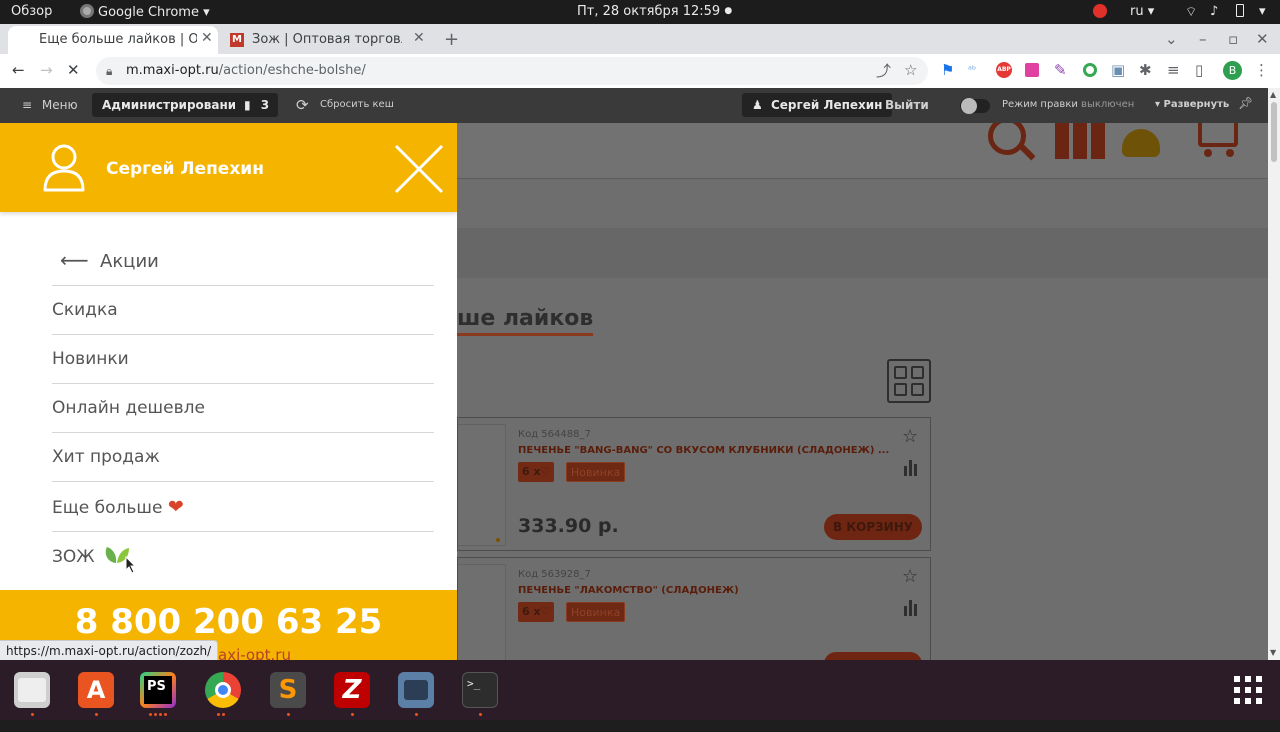 The image size is (1280, 732). Describe the element at coordinates (628, 590) in the screenshot. I see `product-name: ПЕЧЕНЬЕ "ЛАКОМСТВО" (СЛАДОНЕЖ)` at that location.